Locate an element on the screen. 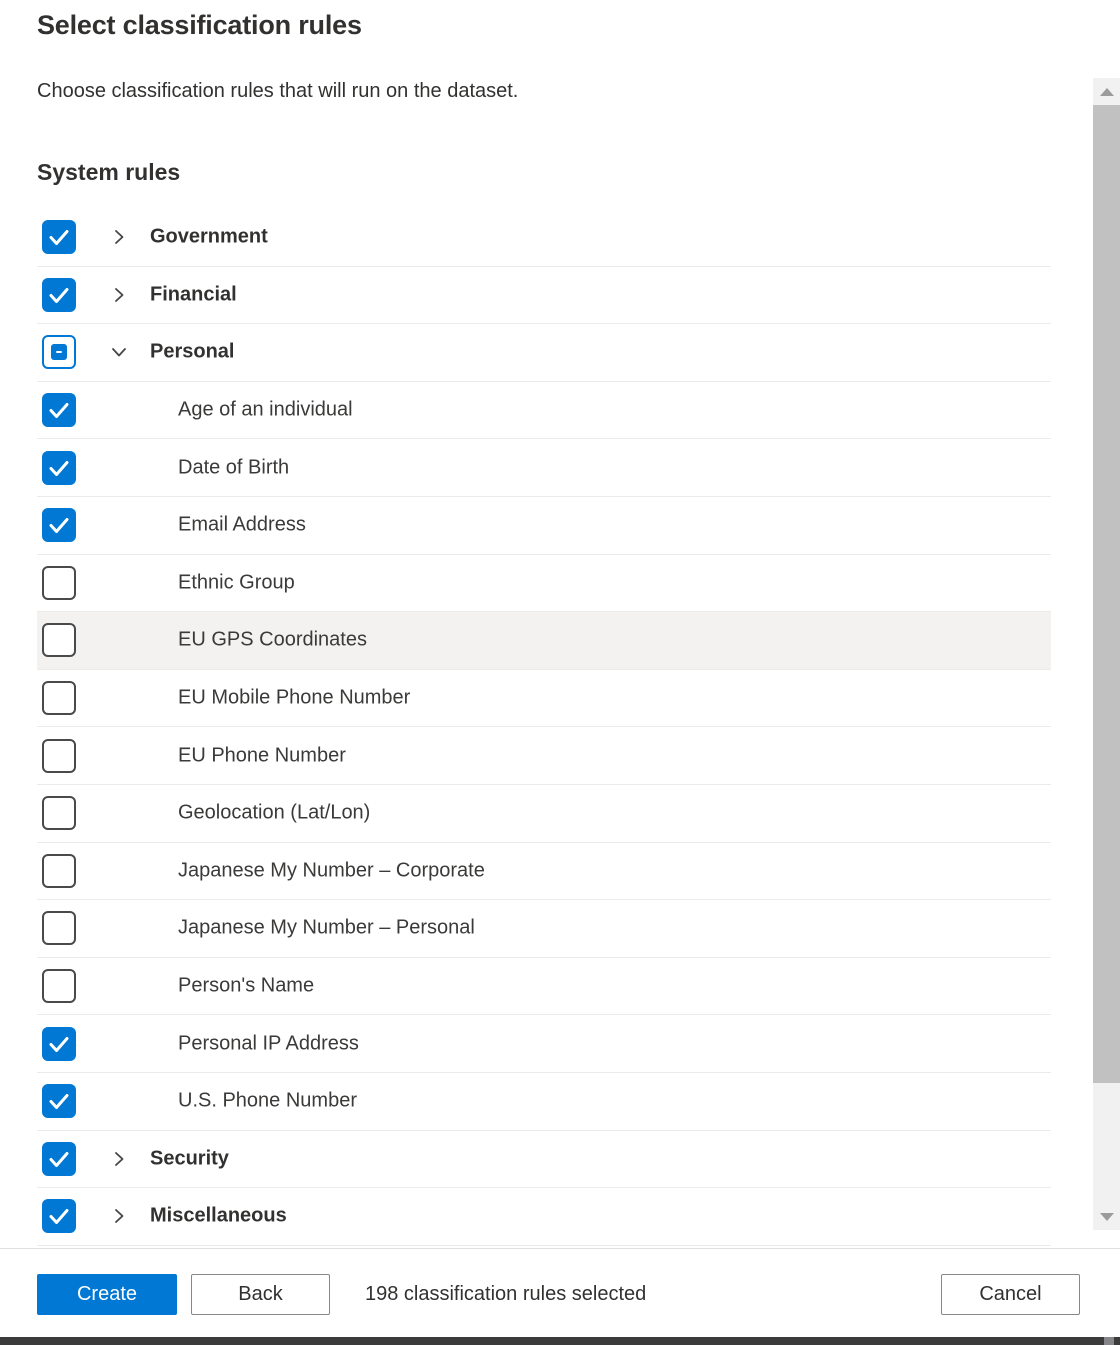 The height and width of the screenshot is (1345, 1120). vertical-scrollbar is located at coordinates (1106, 654).